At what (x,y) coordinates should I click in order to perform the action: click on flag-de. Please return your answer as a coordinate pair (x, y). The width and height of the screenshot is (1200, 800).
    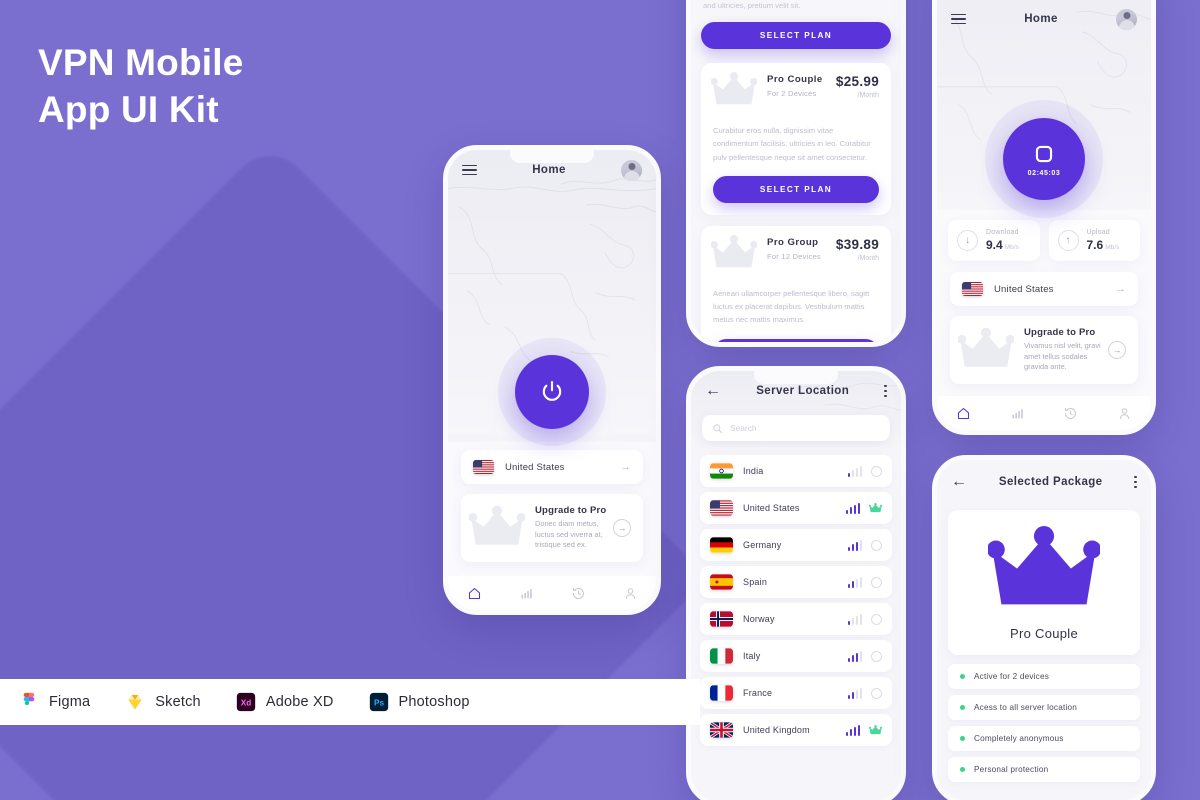
    Looking at the image, I should click on (721, 545).